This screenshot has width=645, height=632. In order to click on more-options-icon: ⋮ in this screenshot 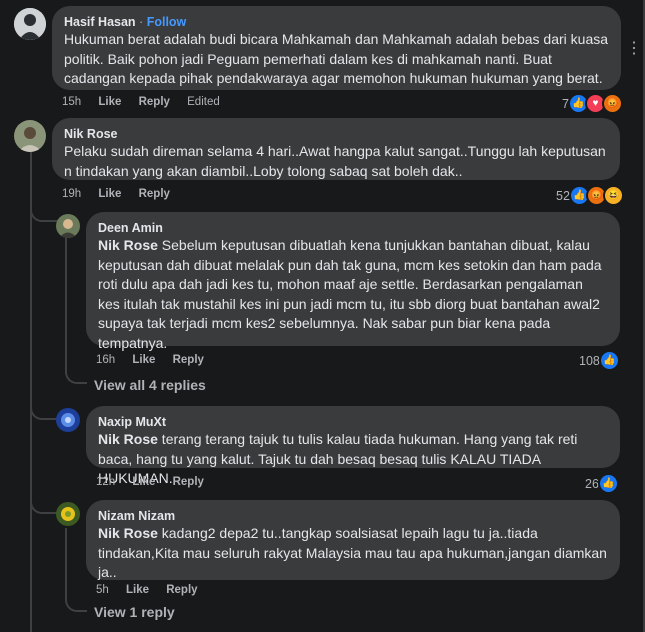, I will do `click(634, 48)`.